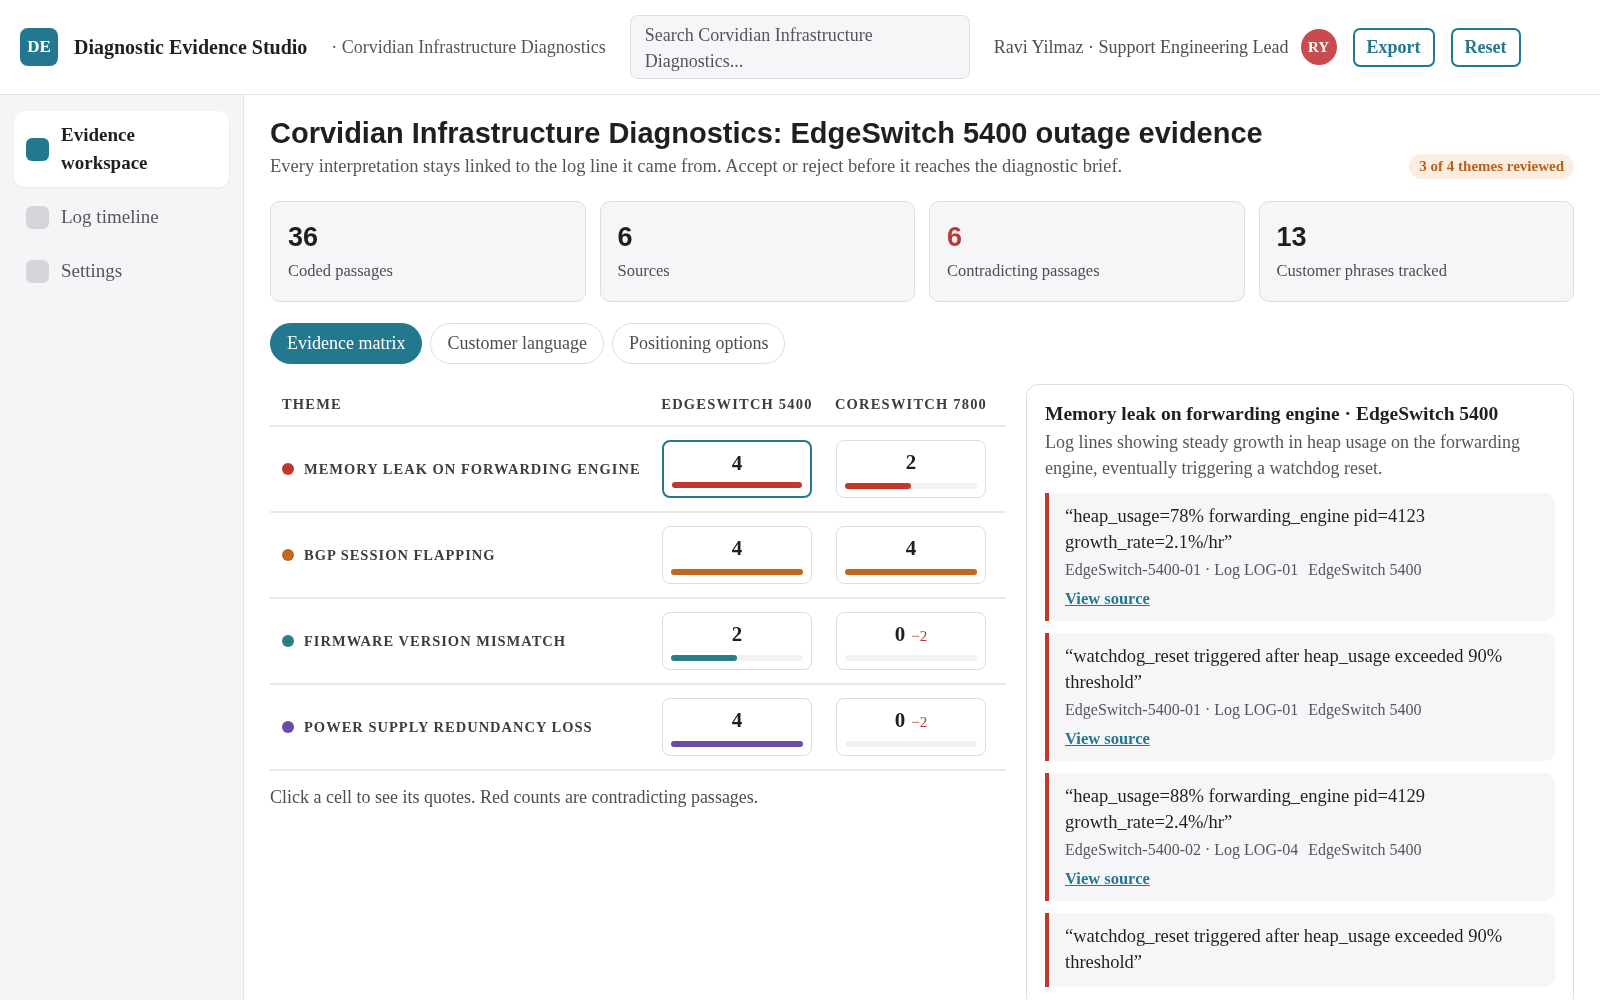 The width and height of the screenshot is (1600, 1000). Describe the element at coordinates (1318, 47) in the screenshot. I see `user-avatar: RY` at that location.